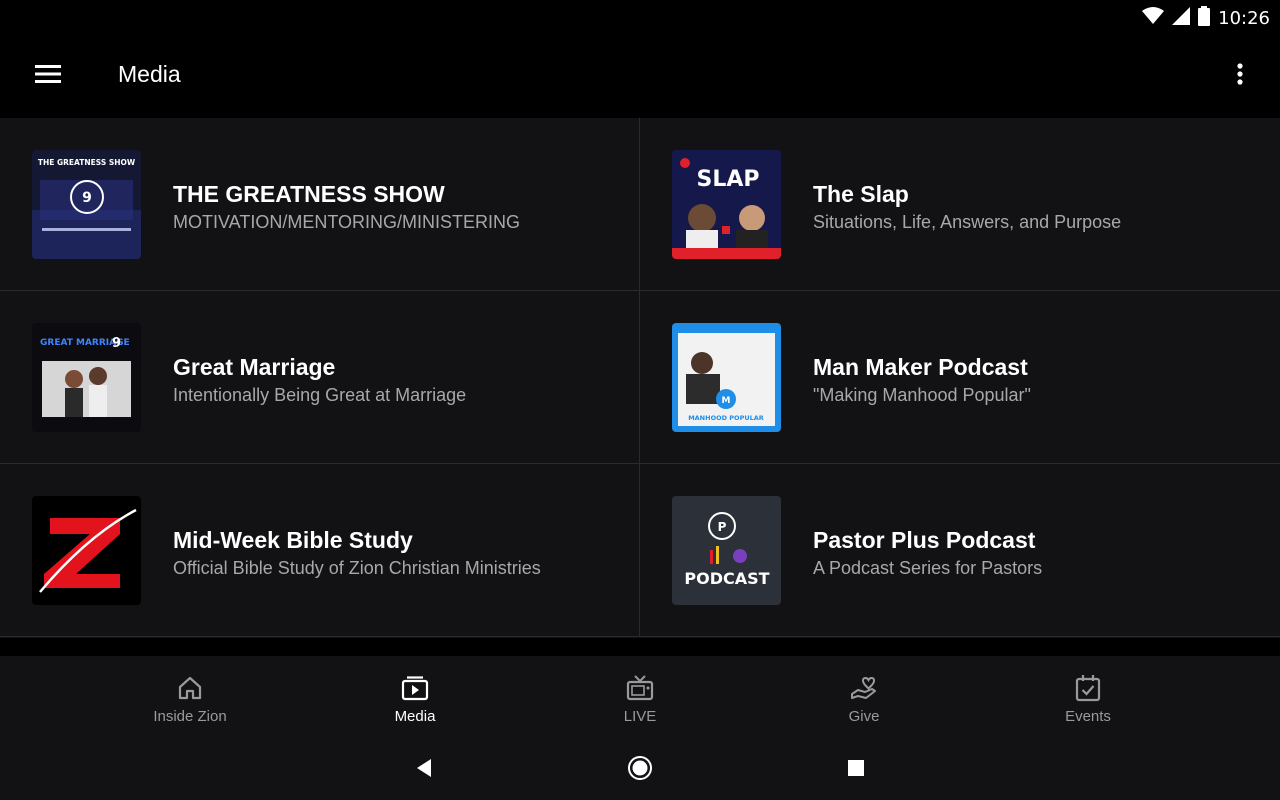  Describe the element at coordinates (347, 222) in the screenshot. I see `media-subtitle: MOTIVATION/MENTORING/MINISTERING` at that location.